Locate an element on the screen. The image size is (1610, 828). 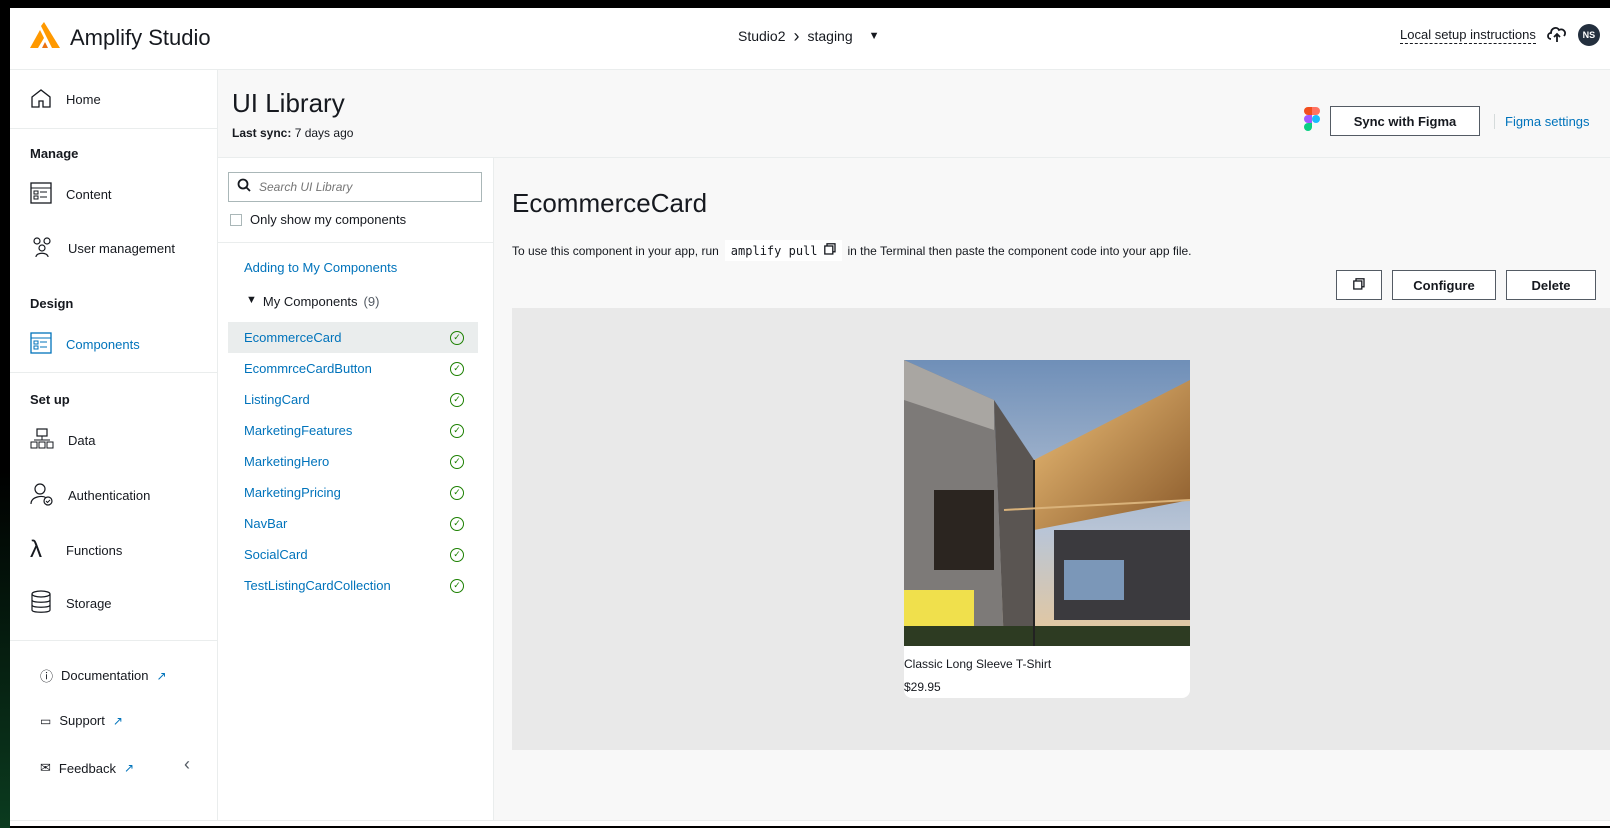
sidebar-item-functions: λ Functions is located at coordinates (76, 550).